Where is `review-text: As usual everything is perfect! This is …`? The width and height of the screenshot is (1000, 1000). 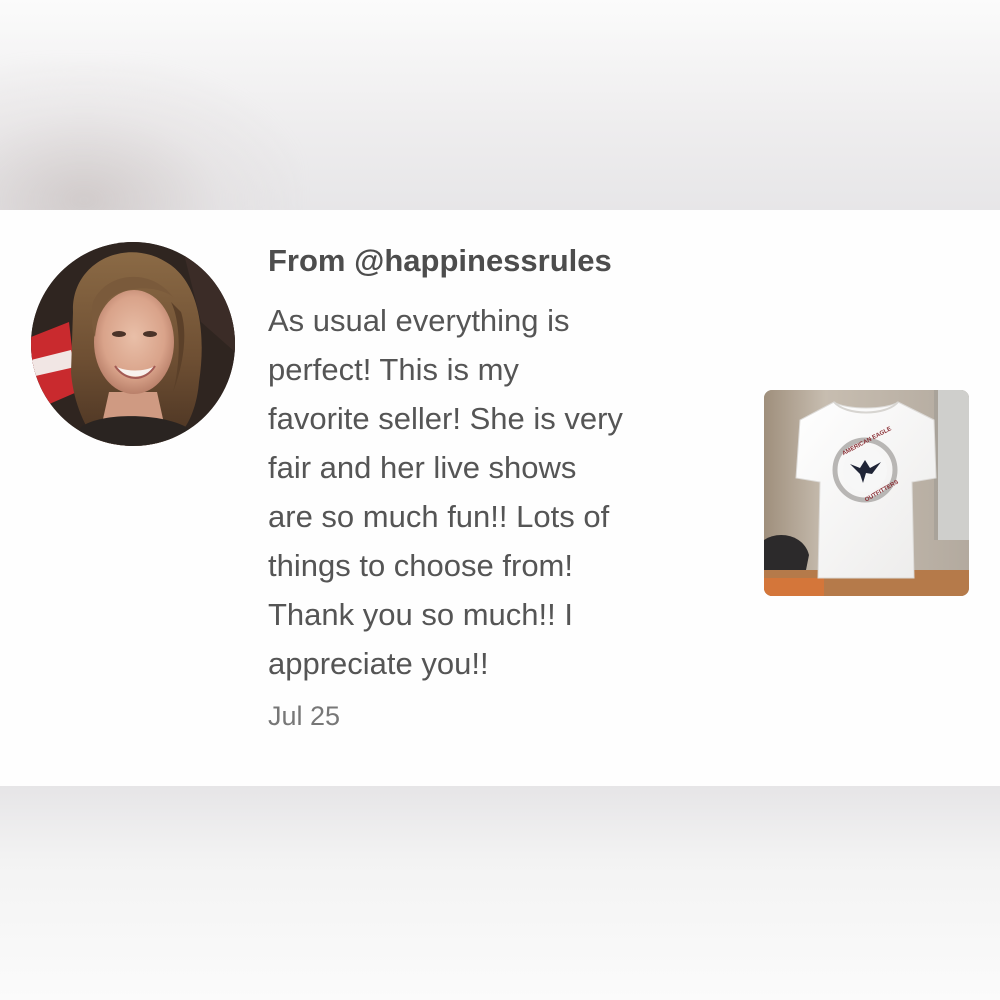
review-text: As usual everything is perfect! This is … is located at coordinates (445, 492).